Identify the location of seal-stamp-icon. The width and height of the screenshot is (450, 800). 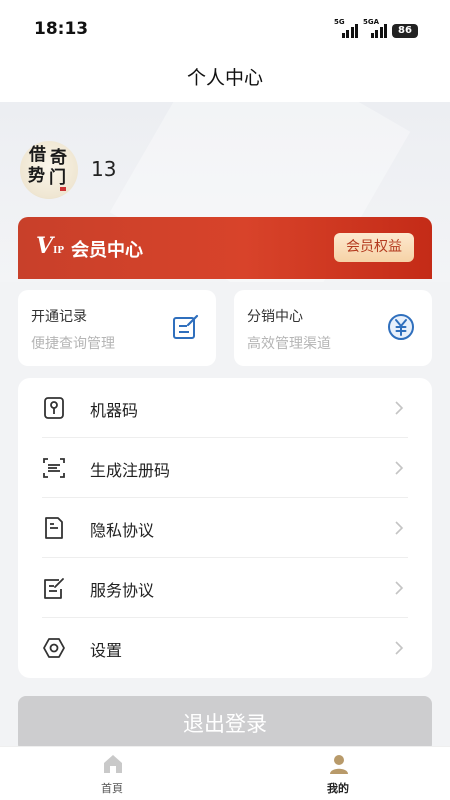
(63, 189).